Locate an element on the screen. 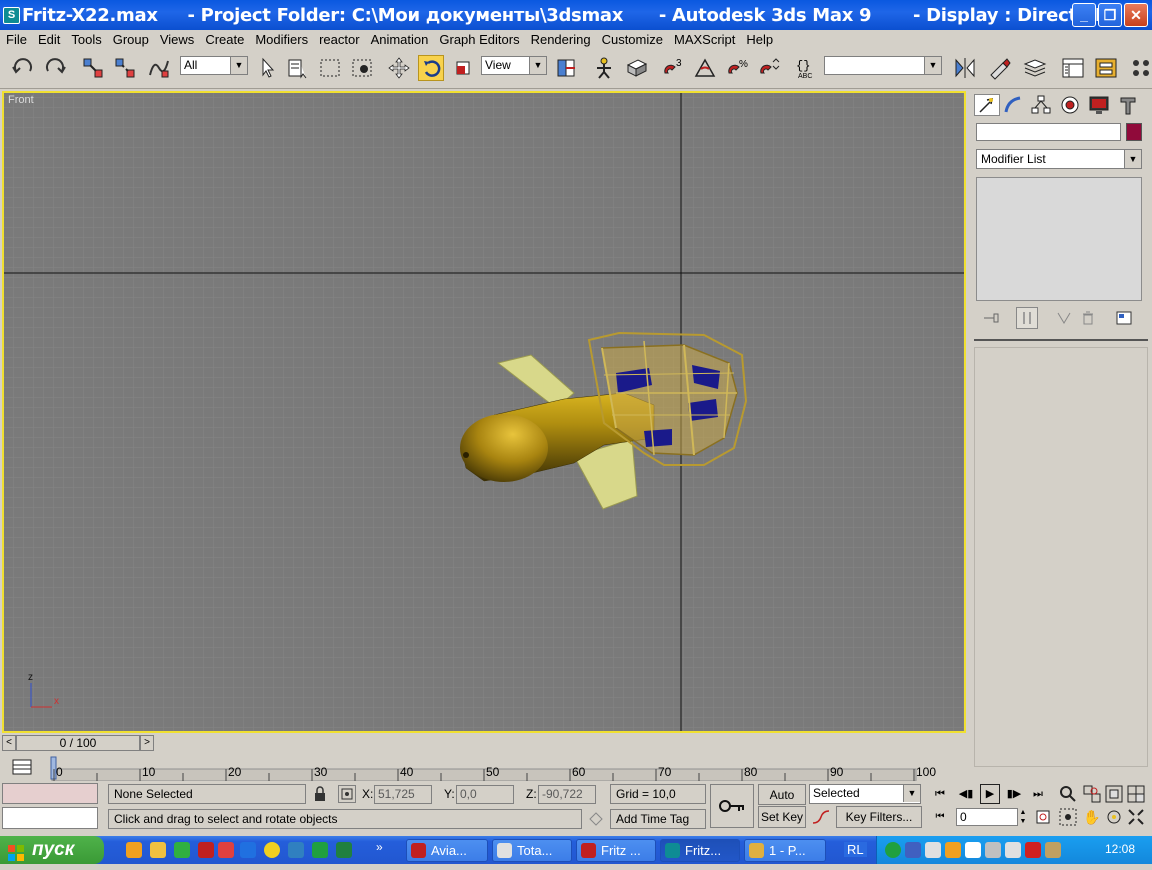  redo-icon is located at coordinates (55, 68).